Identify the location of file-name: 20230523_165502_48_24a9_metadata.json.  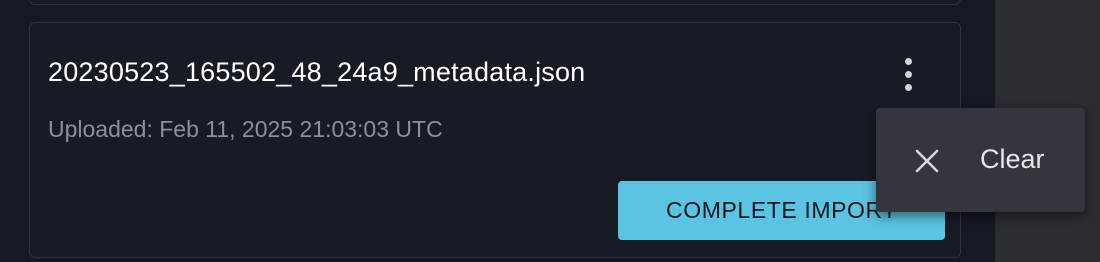
(317, 72).